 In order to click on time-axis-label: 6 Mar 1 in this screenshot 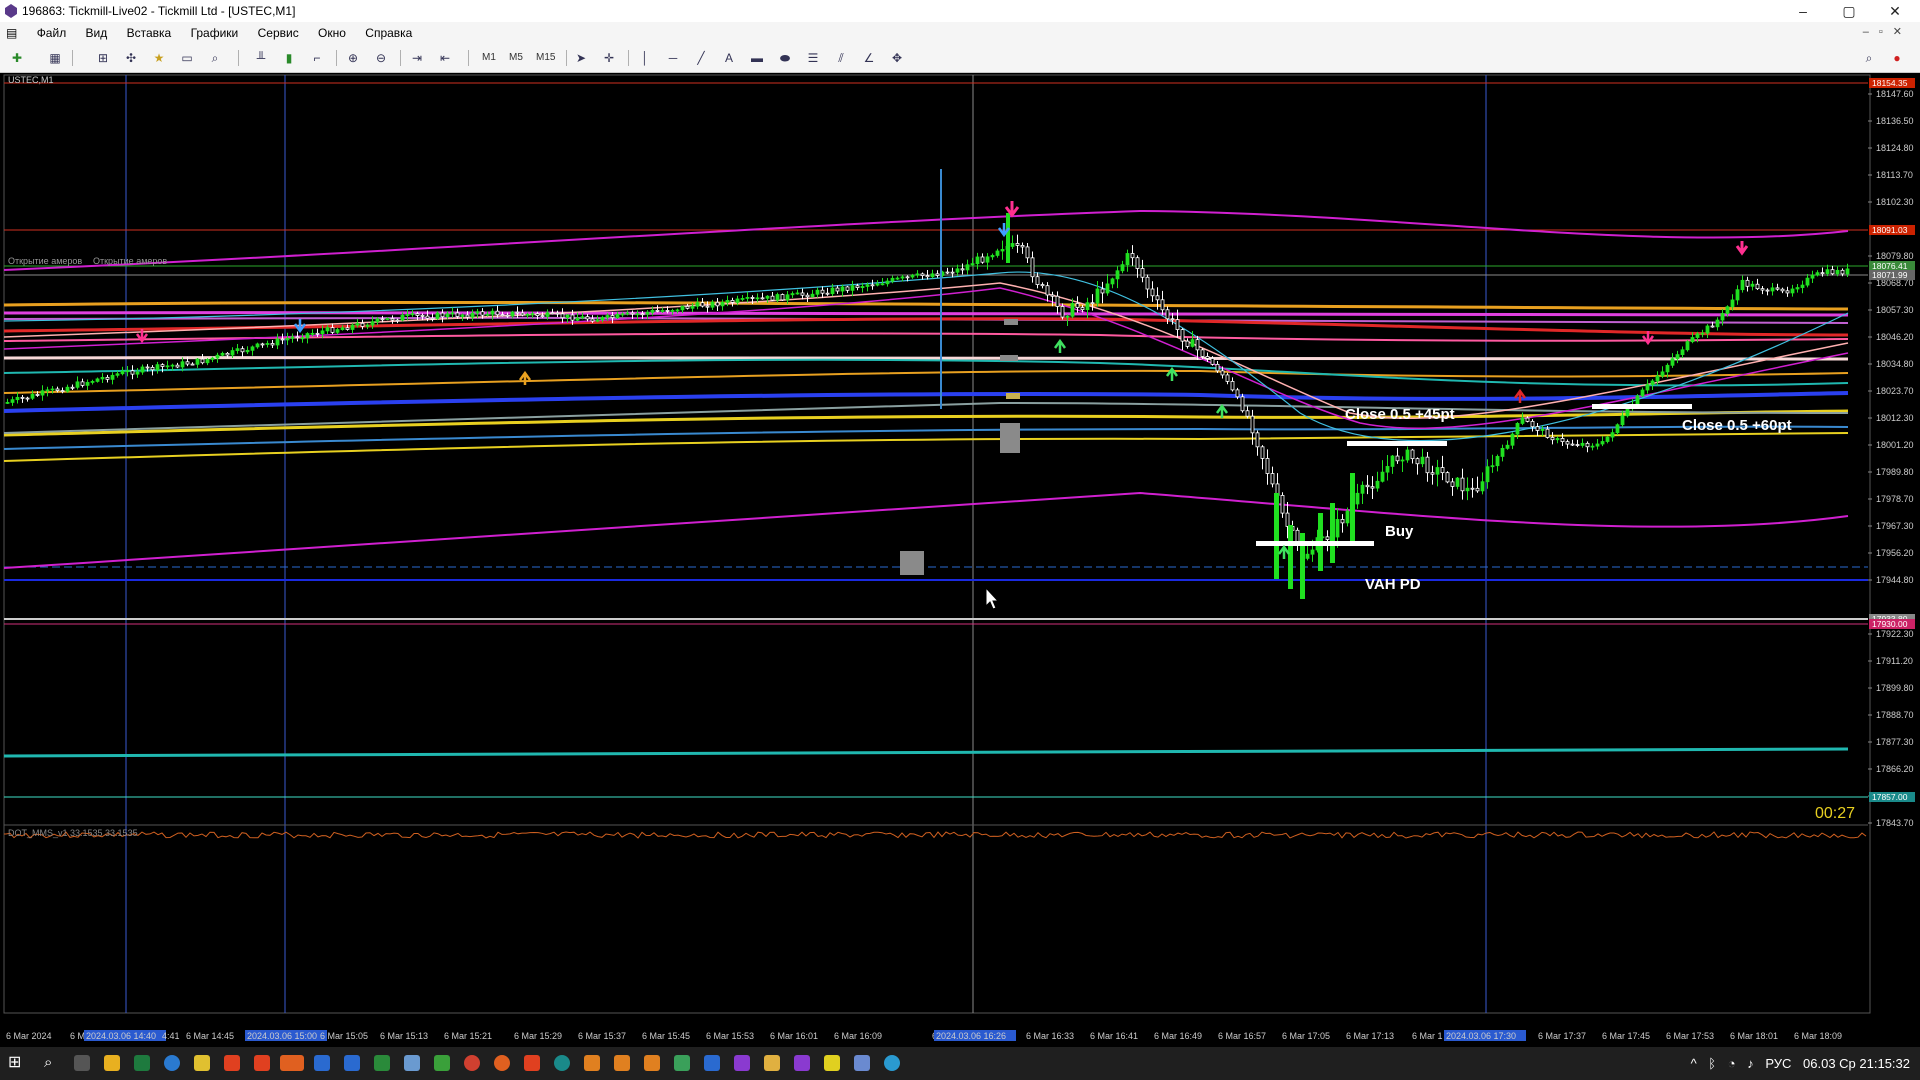, I will do `click(1427, 1036)`.